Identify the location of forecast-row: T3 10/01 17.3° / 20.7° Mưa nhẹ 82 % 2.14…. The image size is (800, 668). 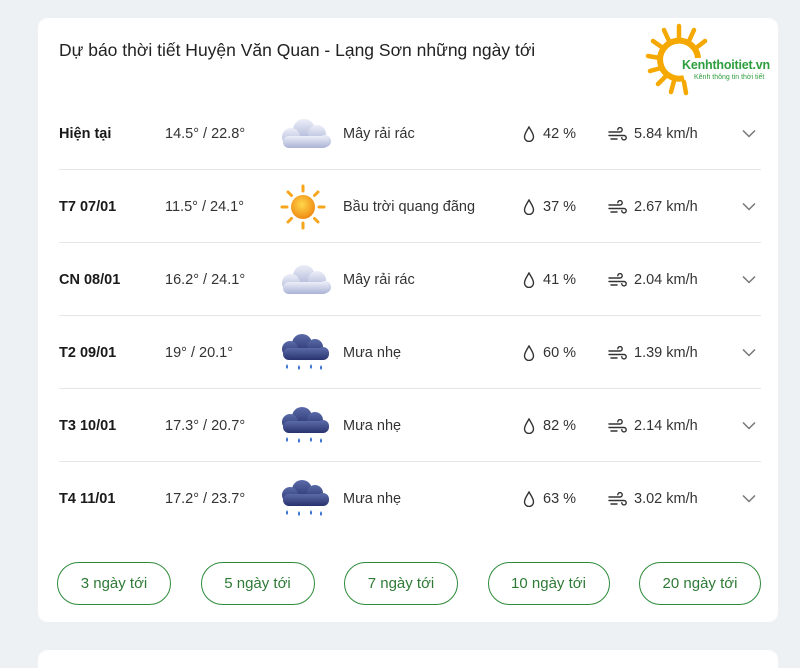
(410, 425).